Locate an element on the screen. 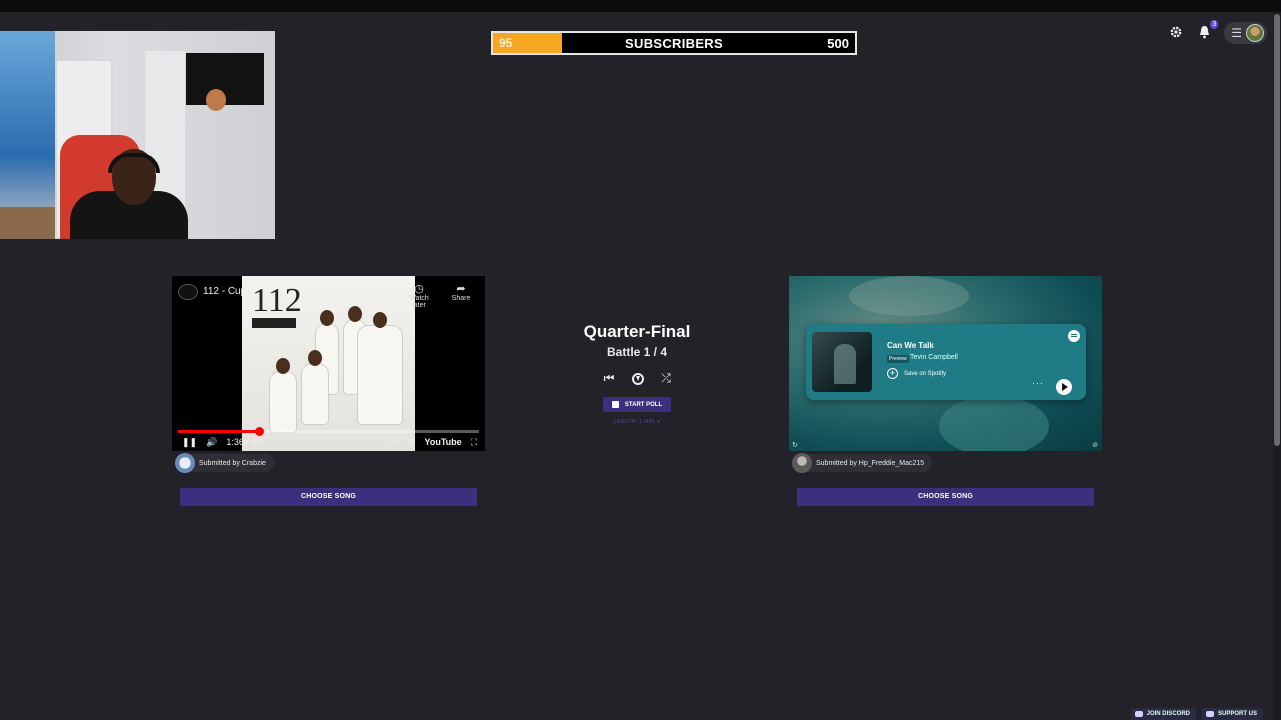 This screenshot has height=720, width=1281. choose-song-left-button: CHOOSE SONG is located at coordinates (328, 497).